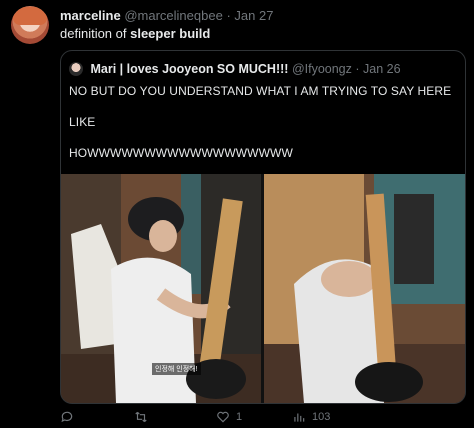 The width and height of the screenshot is (474, 428). What do you see at coordinates (322, 69) in the screenshot?
I see `quoted-author-handle: @Ifyoongz` at bounding box center [322, 69].